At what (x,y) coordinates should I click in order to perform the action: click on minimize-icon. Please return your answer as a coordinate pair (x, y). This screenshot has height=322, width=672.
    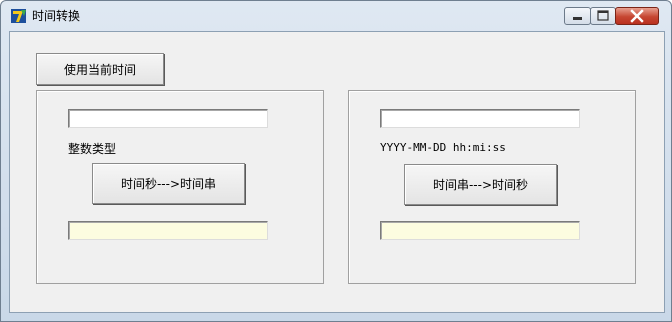
    Looking at the image, I should click on (577, 18).